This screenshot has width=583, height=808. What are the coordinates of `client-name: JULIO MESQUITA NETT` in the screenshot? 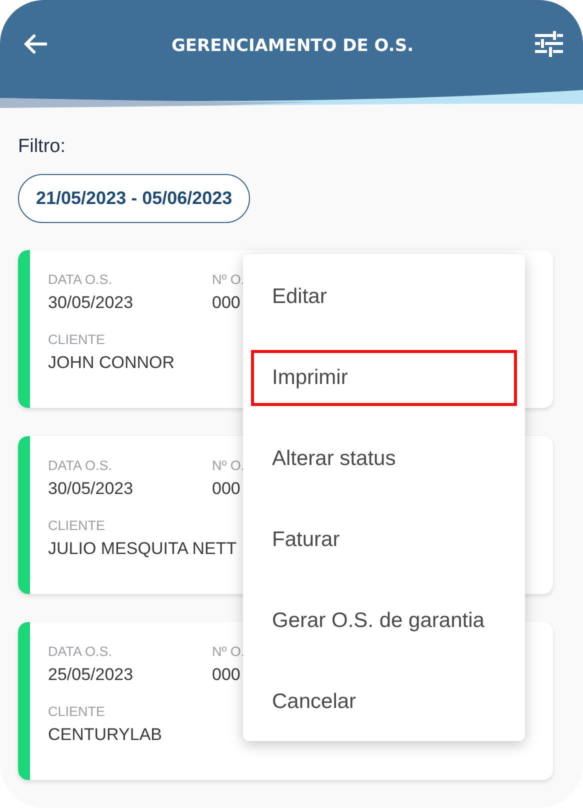 It's located at (142, 549).